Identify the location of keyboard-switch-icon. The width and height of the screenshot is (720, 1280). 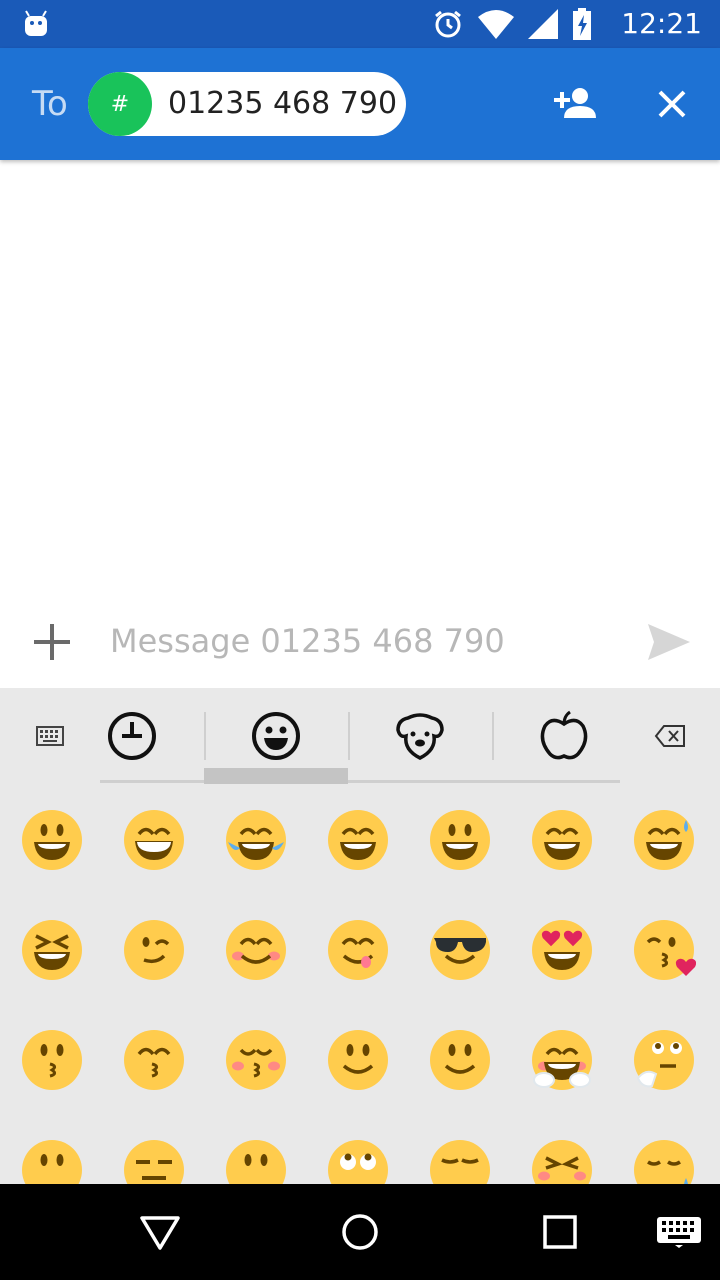
(679, 1232).